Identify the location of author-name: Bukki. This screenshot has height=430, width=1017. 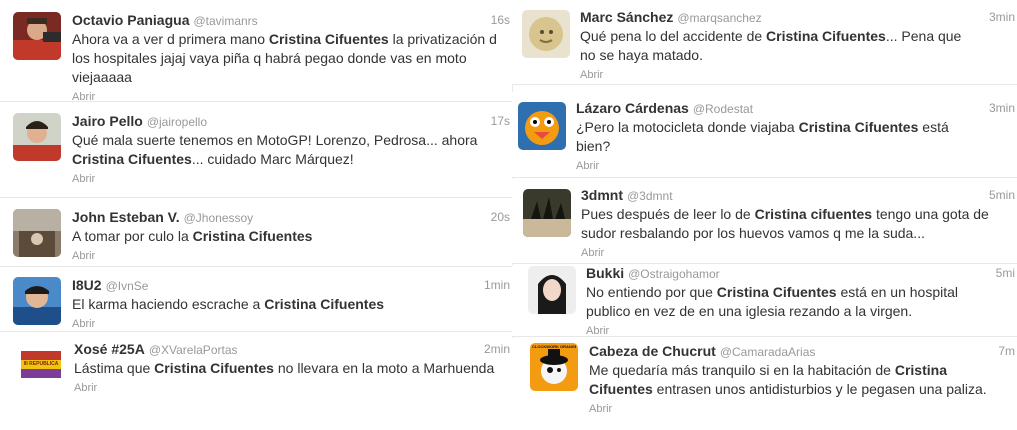
(605, 273).